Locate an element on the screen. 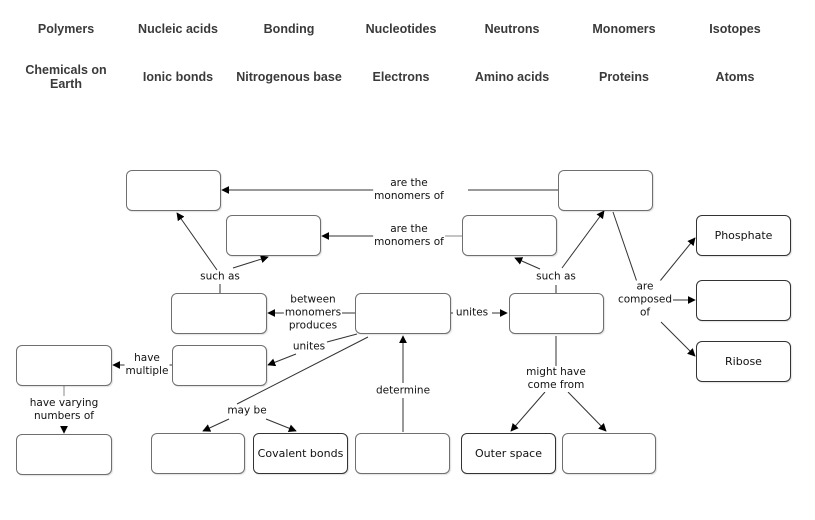 This screenshot has height=520, width=815. node-second-right is located at coordinates (509, 235).